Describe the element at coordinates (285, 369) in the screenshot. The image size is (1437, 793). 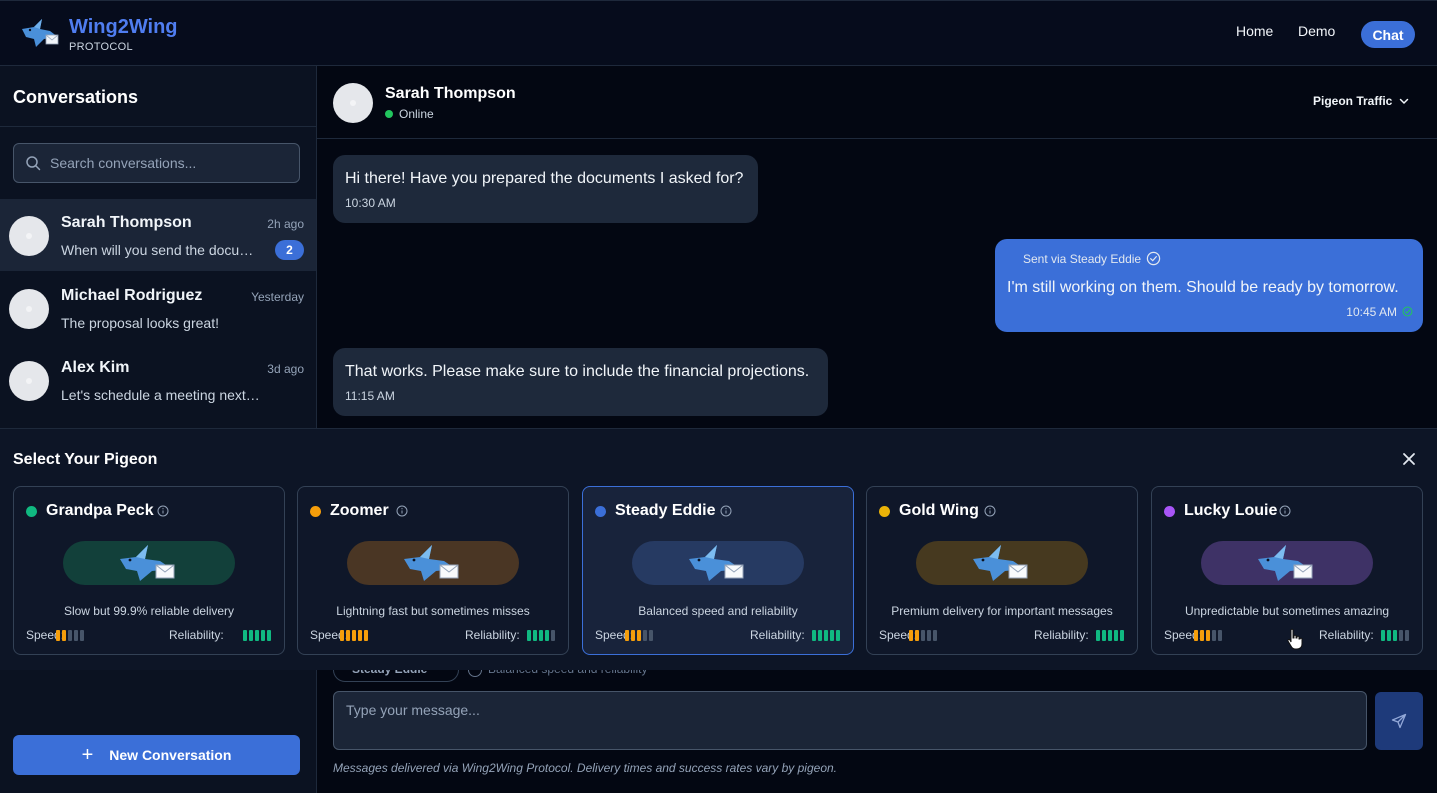
I see `conversation-time: 3d ago` at that location.